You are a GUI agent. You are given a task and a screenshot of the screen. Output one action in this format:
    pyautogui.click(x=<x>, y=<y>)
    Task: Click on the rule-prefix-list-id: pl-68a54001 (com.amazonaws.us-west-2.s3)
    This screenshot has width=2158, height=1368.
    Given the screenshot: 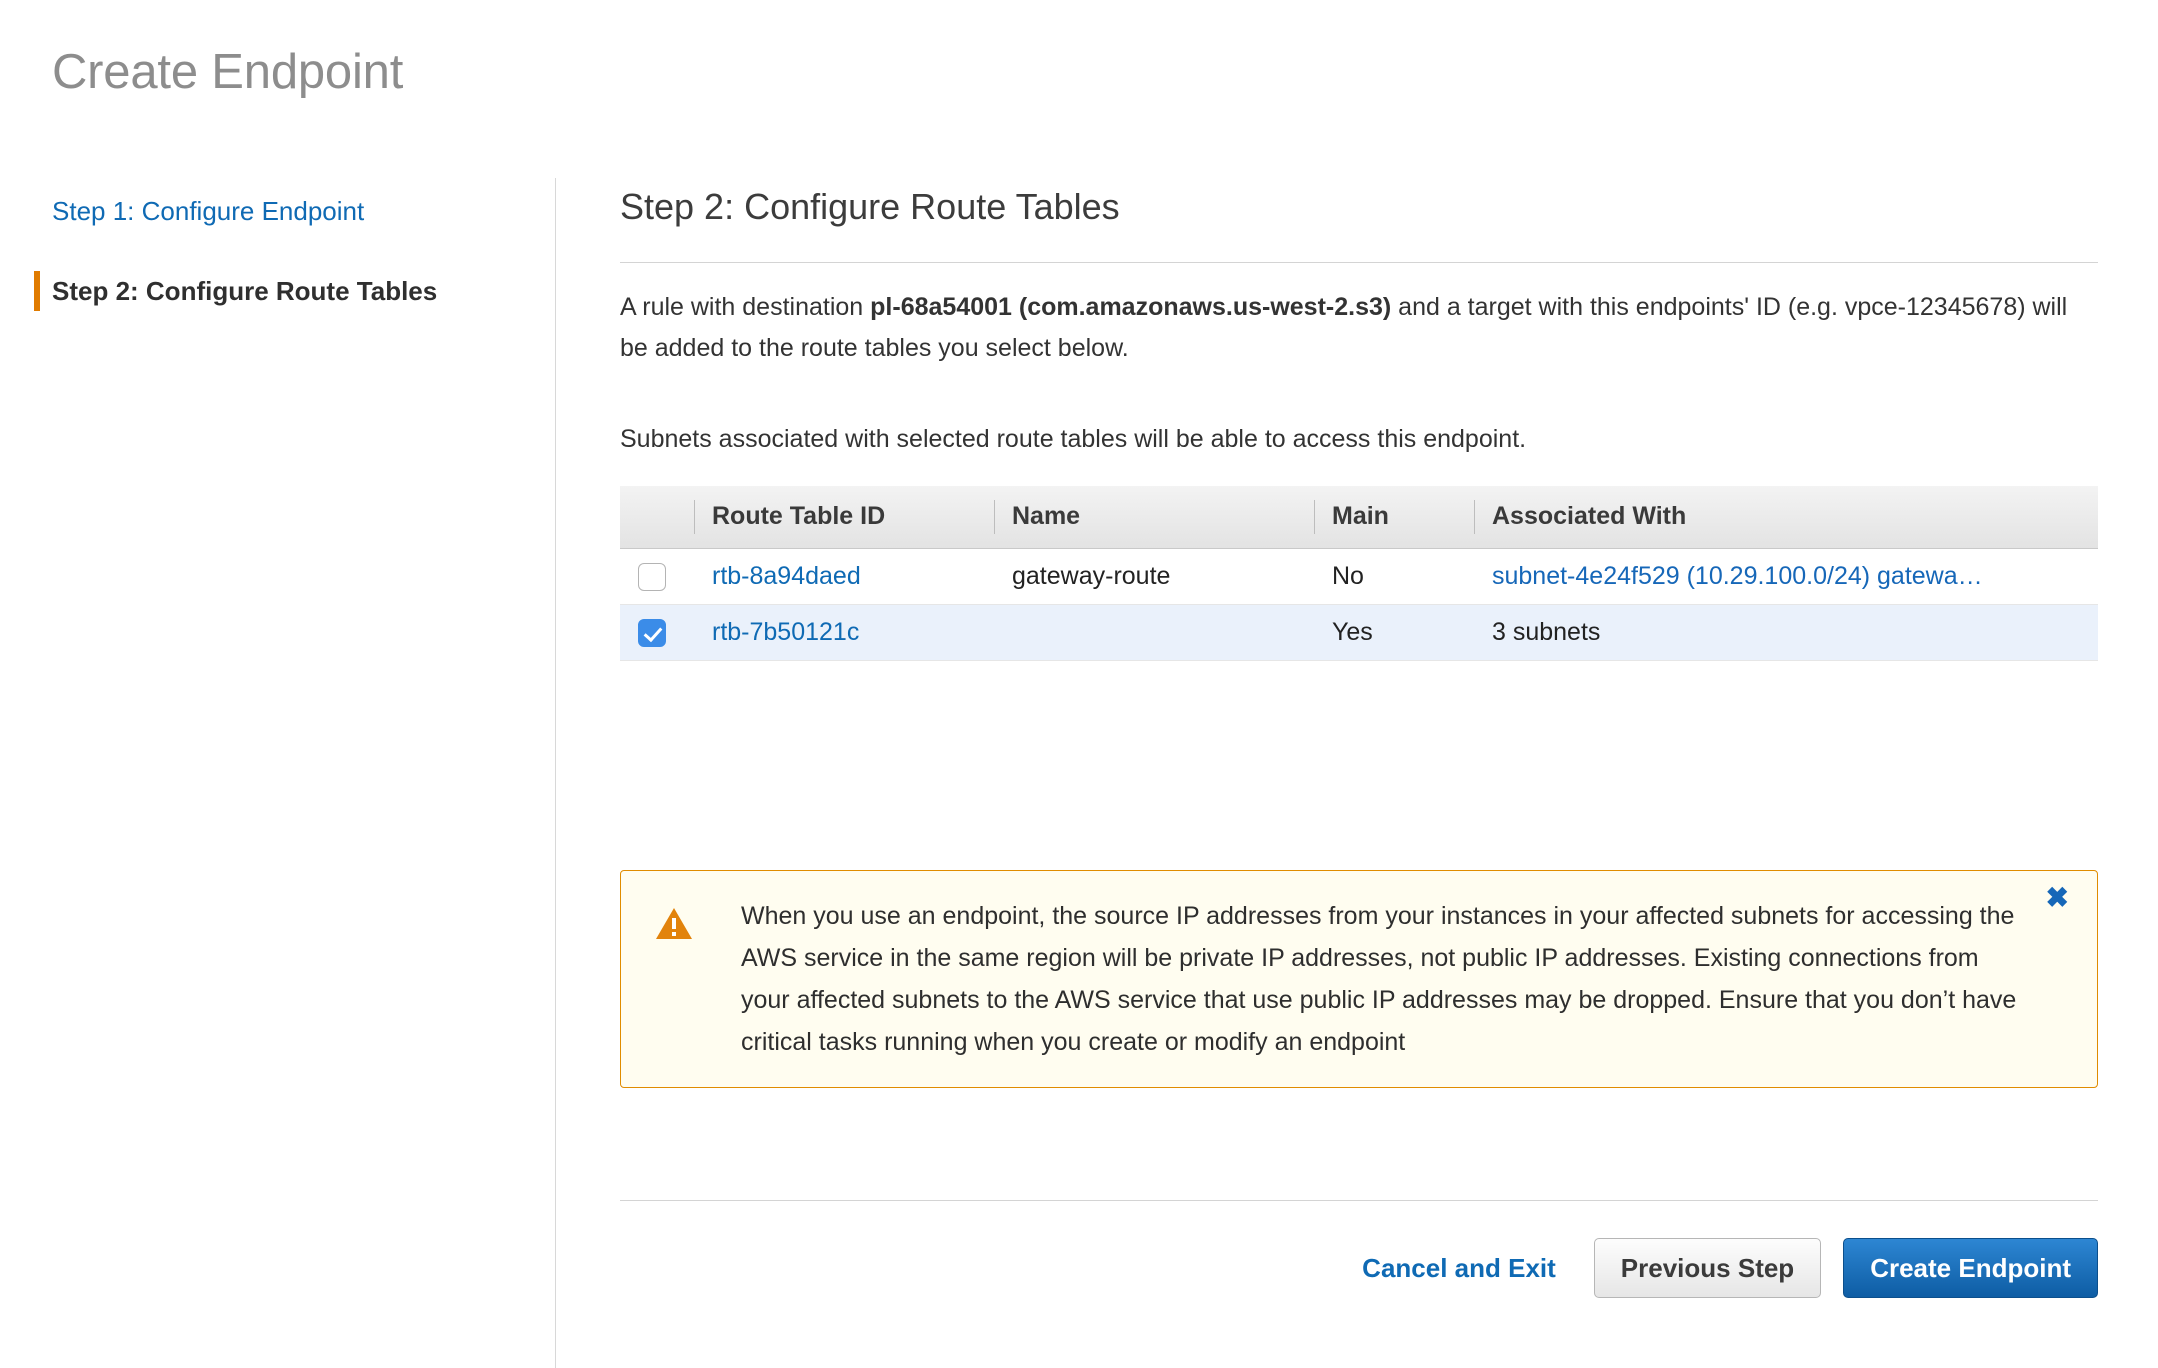 What is the action you would take?
    pyautogui.click(x=1131, y=307)
    